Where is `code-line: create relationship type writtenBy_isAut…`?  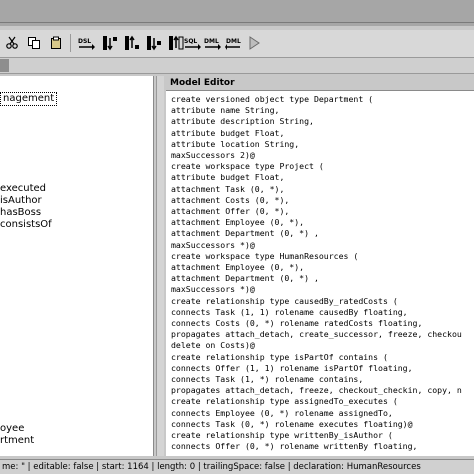 code-line: create relationship type writtenBy_isAut… is located at coordinates (282, 435).